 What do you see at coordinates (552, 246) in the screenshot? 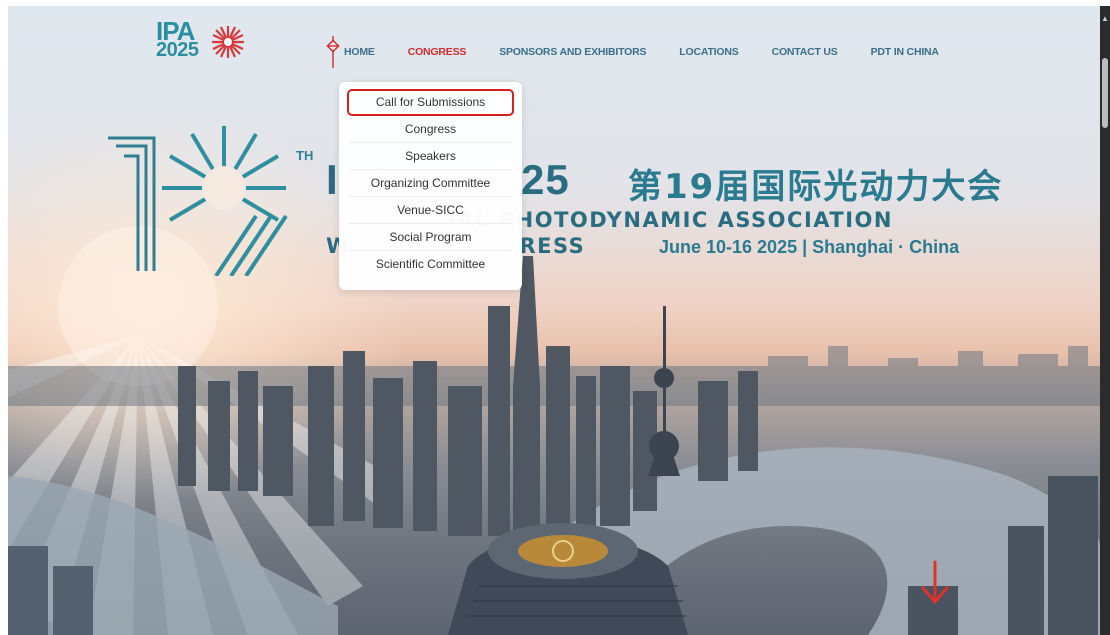
I see `banner-congress-text: RESS` at bounding box center [552, 246].